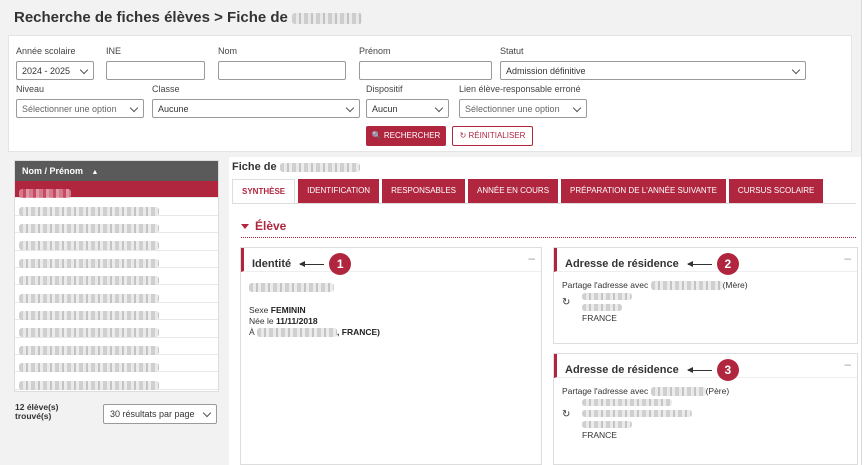  I want to click on dispositif-select: Aucun, so click(407, 108).